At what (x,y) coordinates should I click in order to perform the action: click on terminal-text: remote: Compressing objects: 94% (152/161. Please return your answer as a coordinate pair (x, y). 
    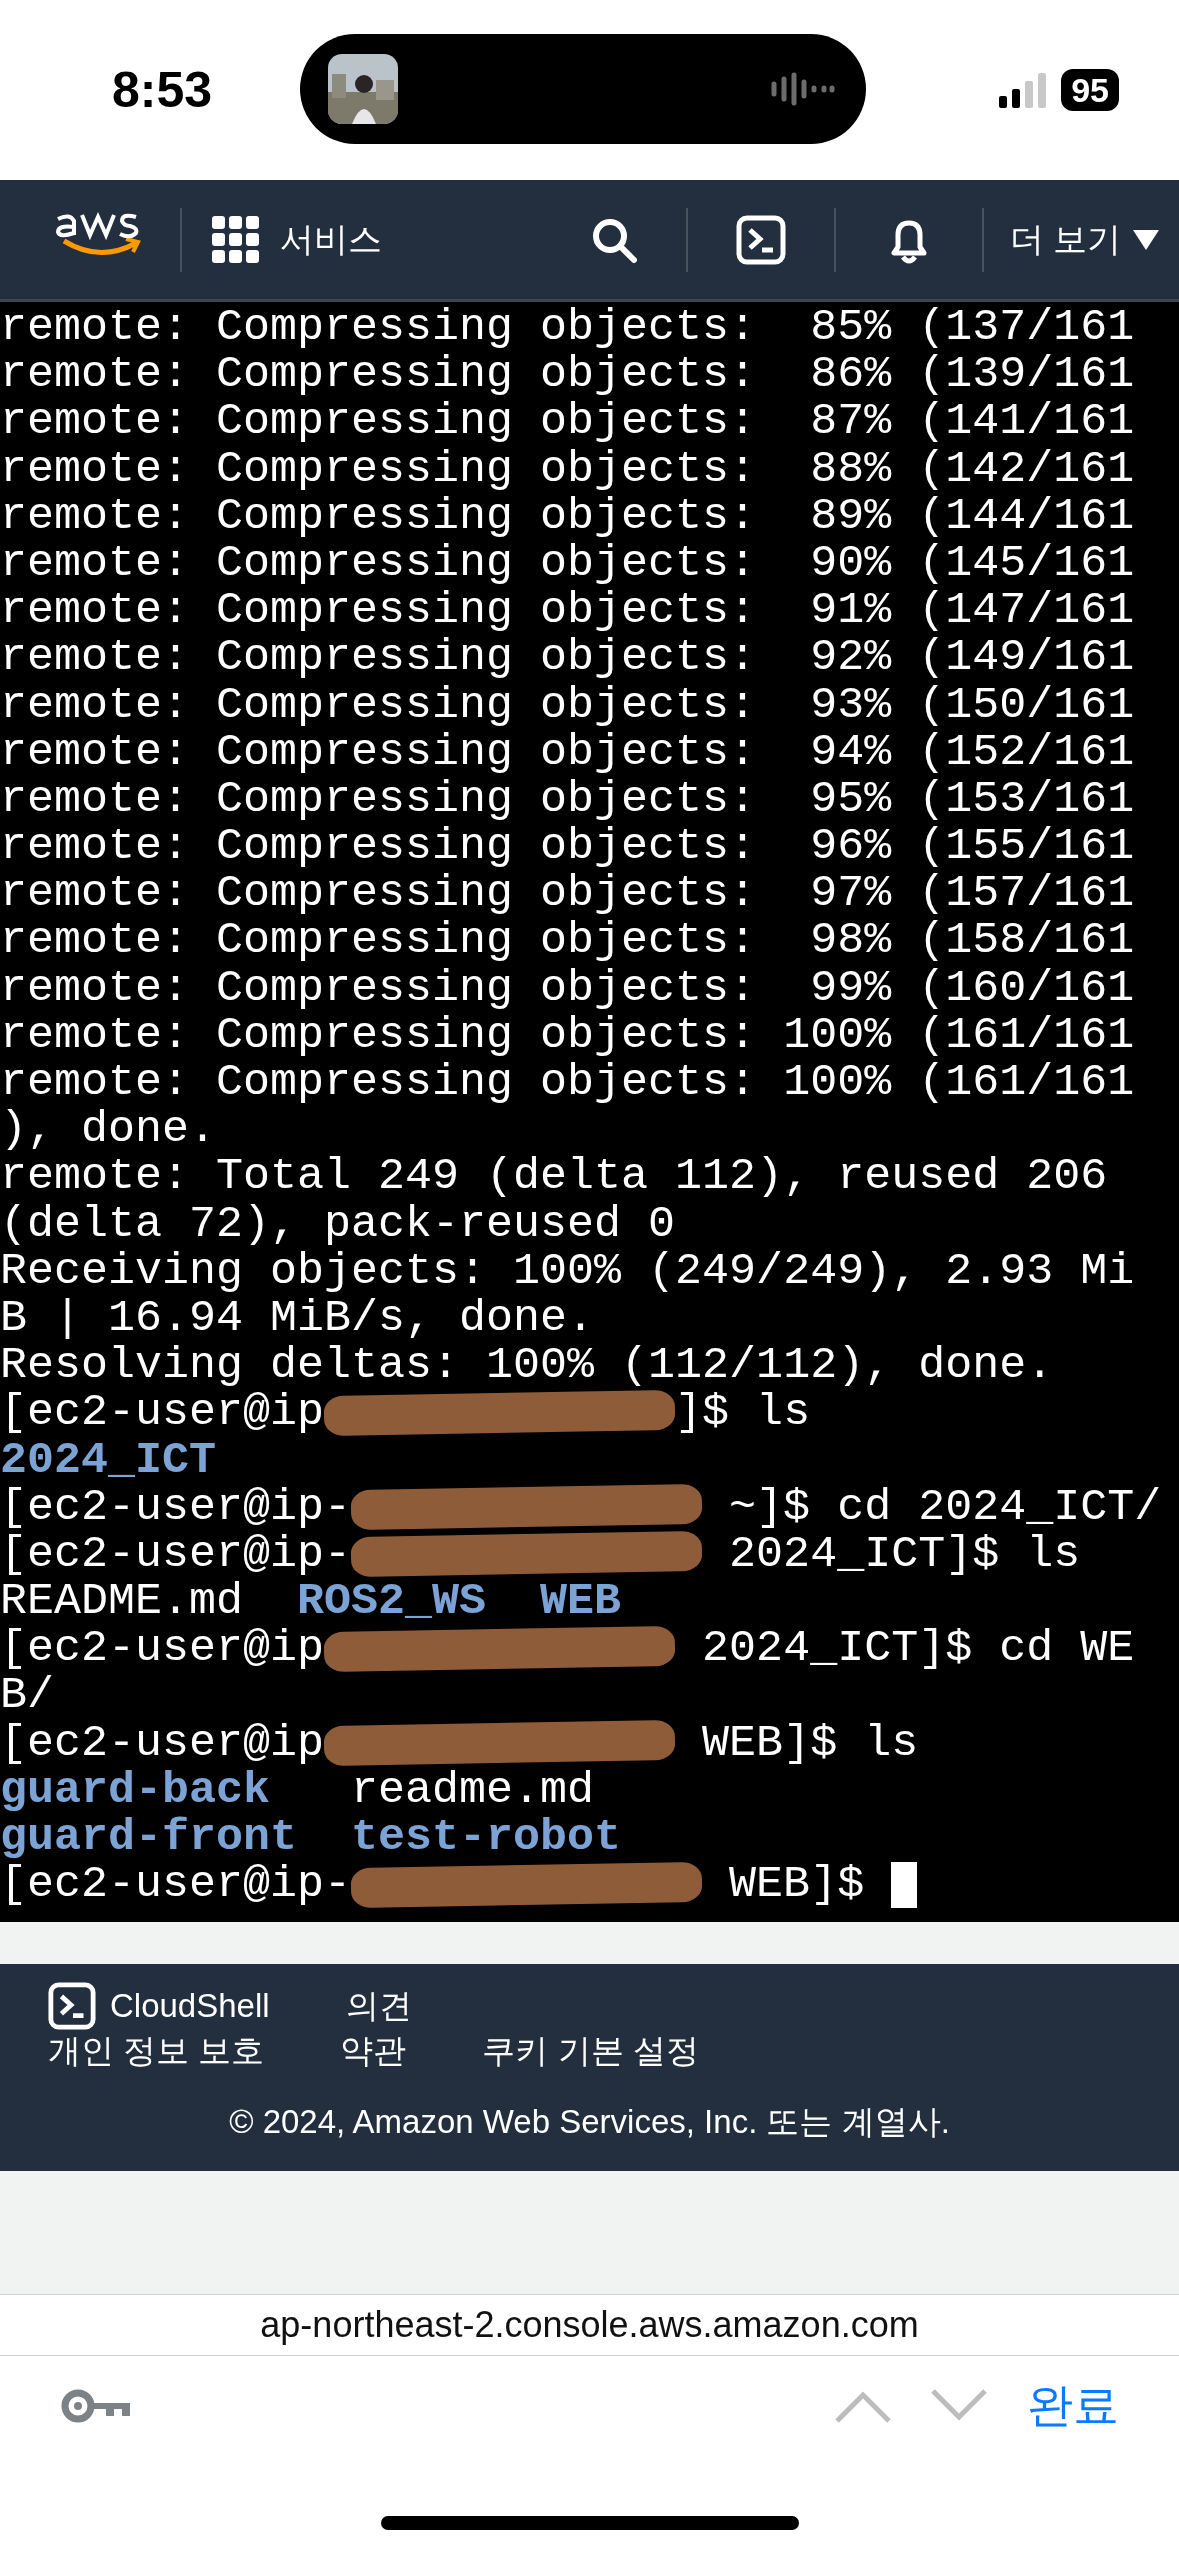
    Looking at the image, I should click on (567, 752).